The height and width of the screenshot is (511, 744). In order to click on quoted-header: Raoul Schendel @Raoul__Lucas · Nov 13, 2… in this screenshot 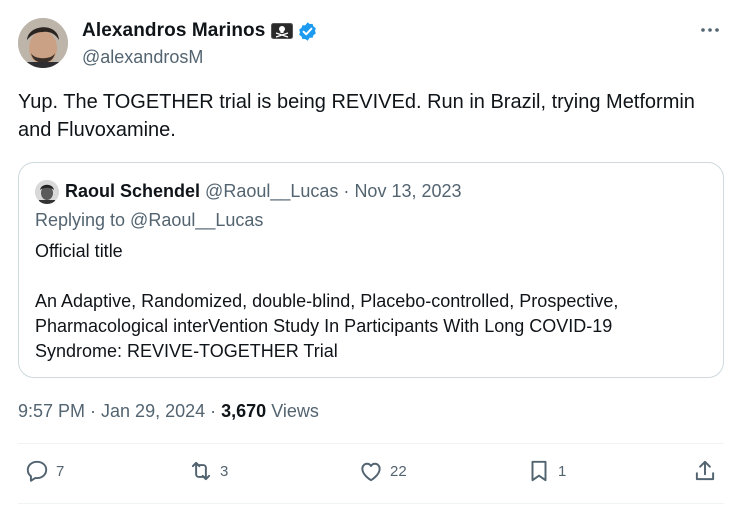, I will do `click(263, 191)`.